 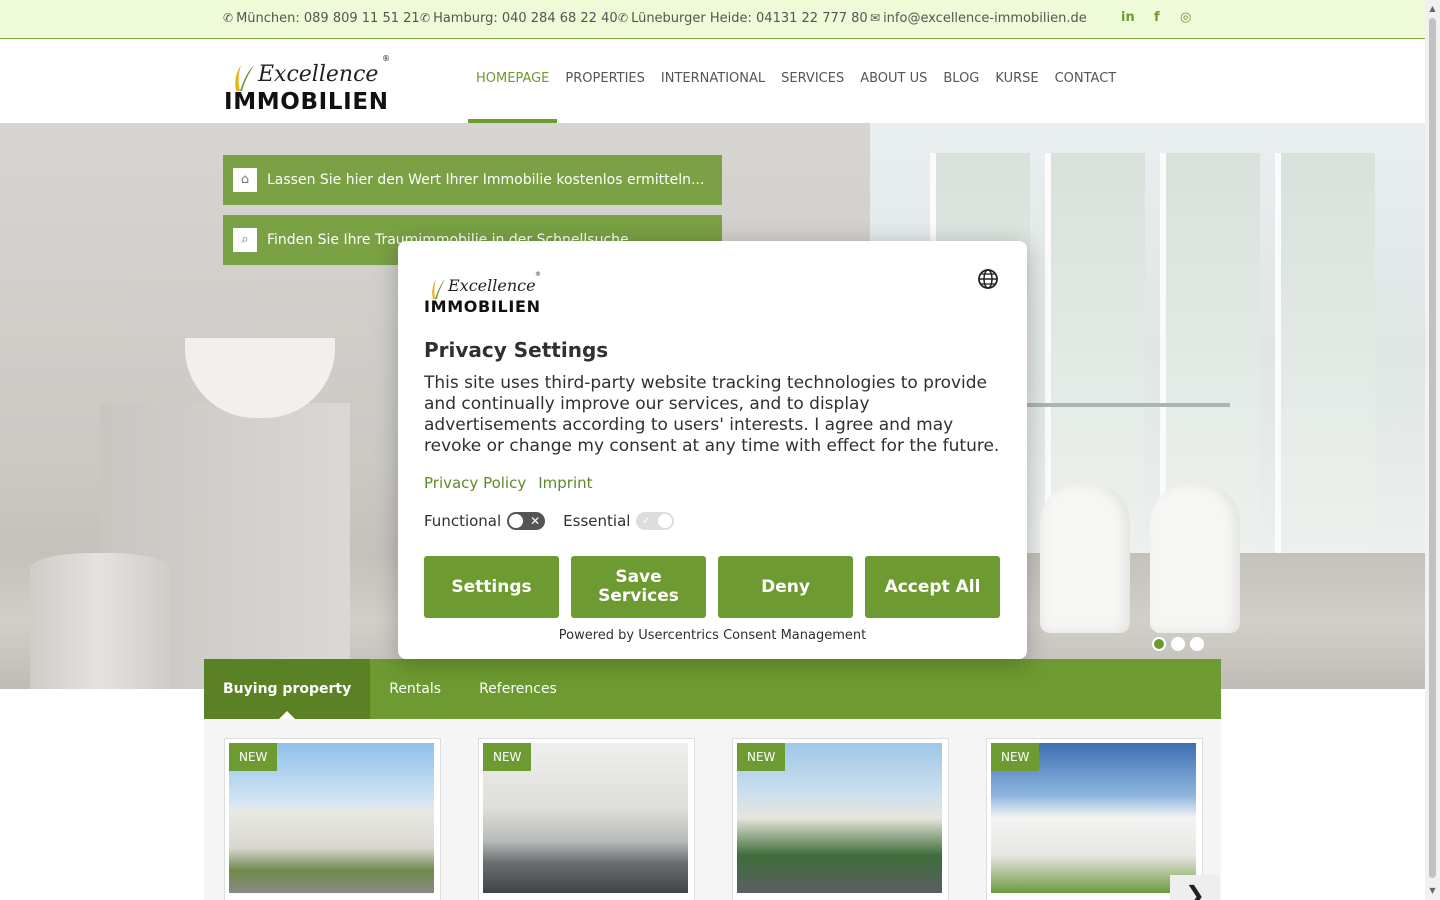 What do you see at coordinates (961, 81) in the screenshot?
I see `nav-blog: Blog` at bounding box center [961, 81].